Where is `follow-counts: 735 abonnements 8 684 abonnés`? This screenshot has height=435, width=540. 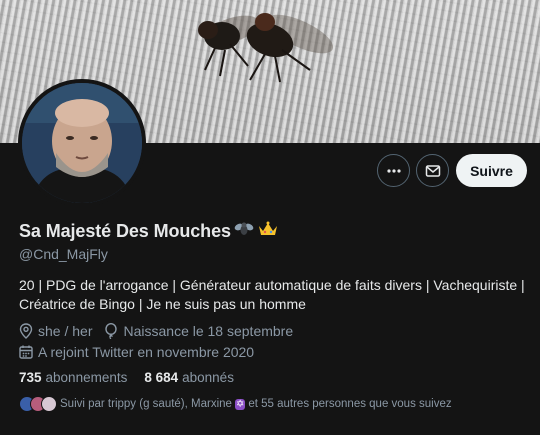
follow-counts: 735 abonnements 8 684 abonnés is located at coordinates (135, 377).